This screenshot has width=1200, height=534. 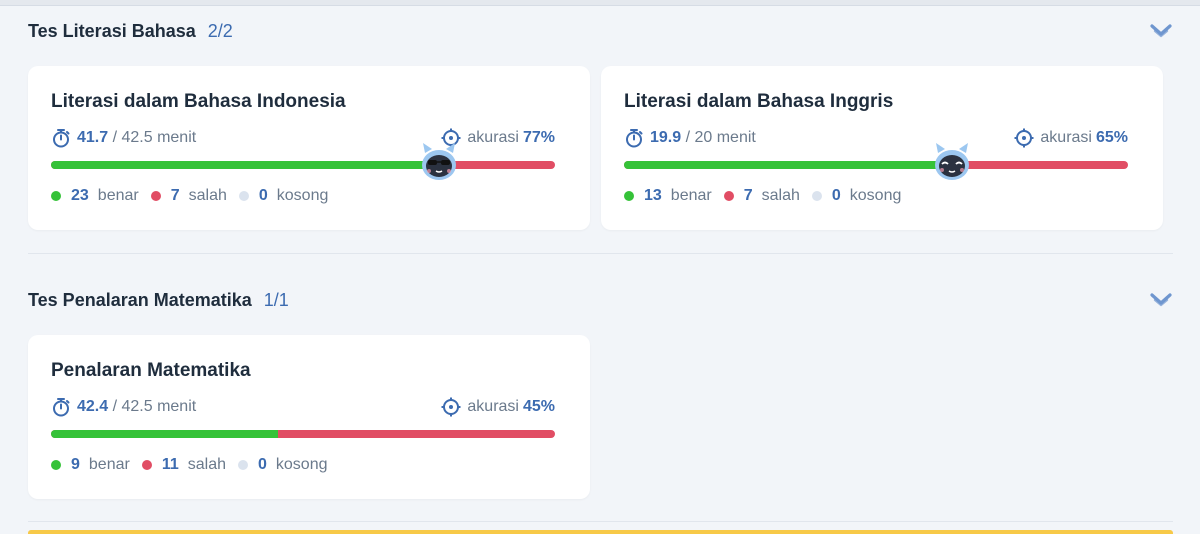 What do you see at coordinates (198, 101) in the screenshot?
I see `card-title: Literasi dalam Bahasa Indonesia` at bounding box center [198, 101].